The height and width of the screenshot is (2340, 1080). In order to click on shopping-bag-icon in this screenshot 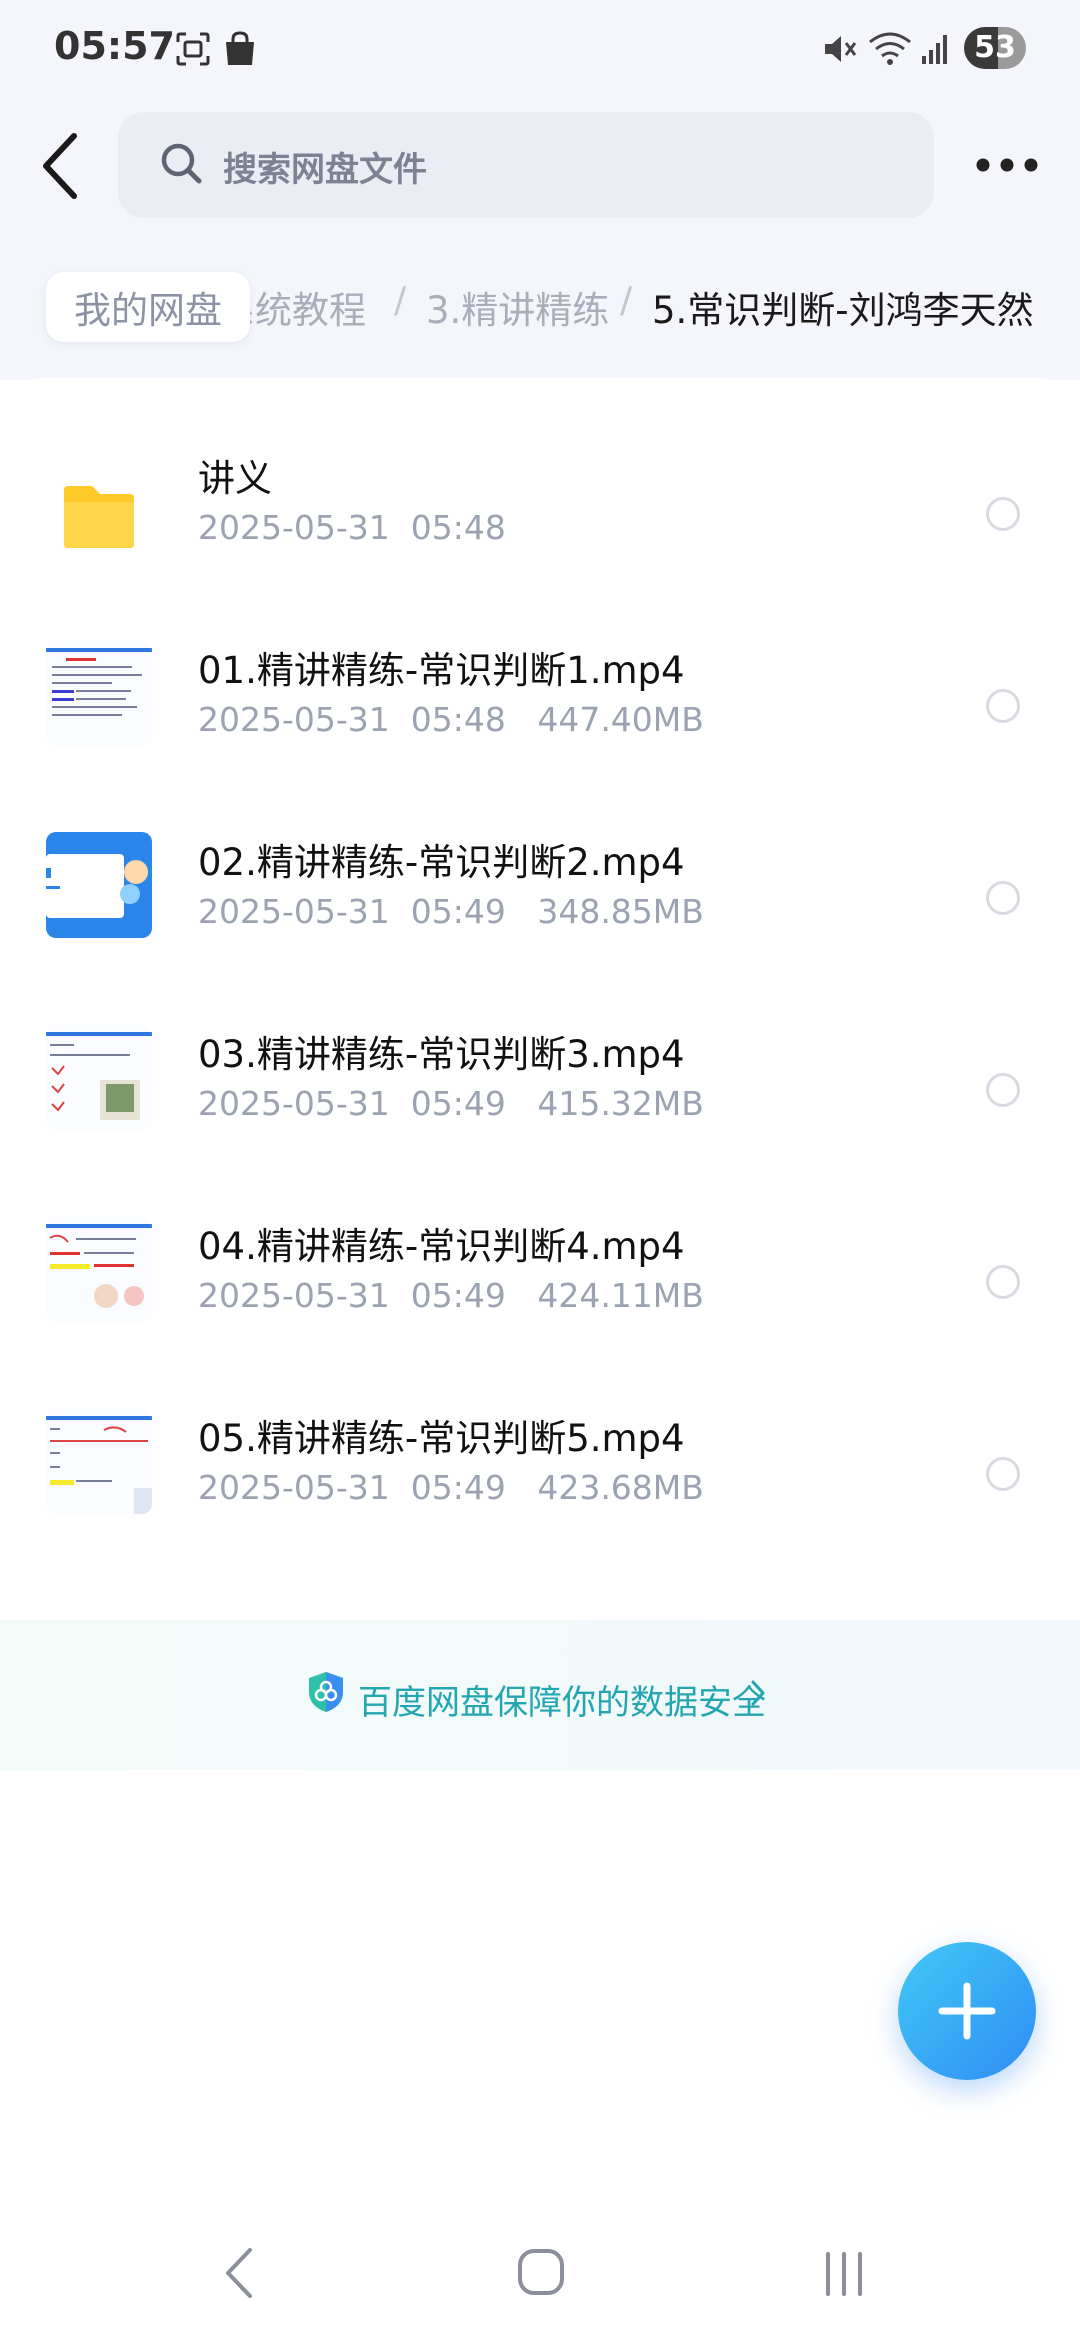, I will do `click(240, 51)`.